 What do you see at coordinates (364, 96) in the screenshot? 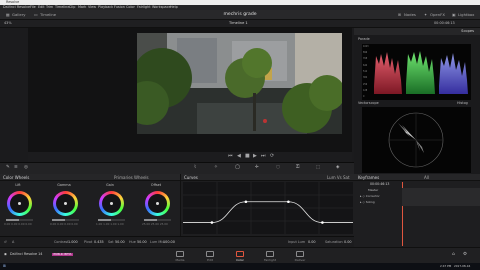
I see `parade-tick: 0` at bounding box center [364, 96].